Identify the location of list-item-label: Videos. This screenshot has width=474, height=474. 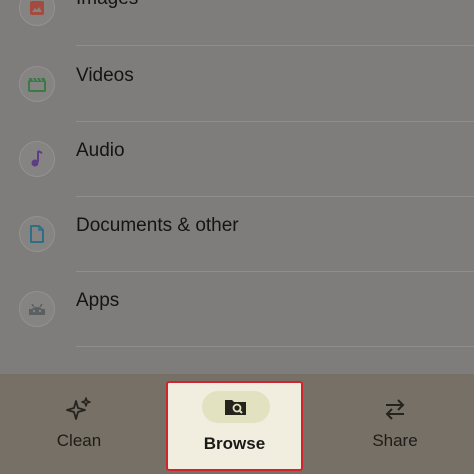
(105, 75).